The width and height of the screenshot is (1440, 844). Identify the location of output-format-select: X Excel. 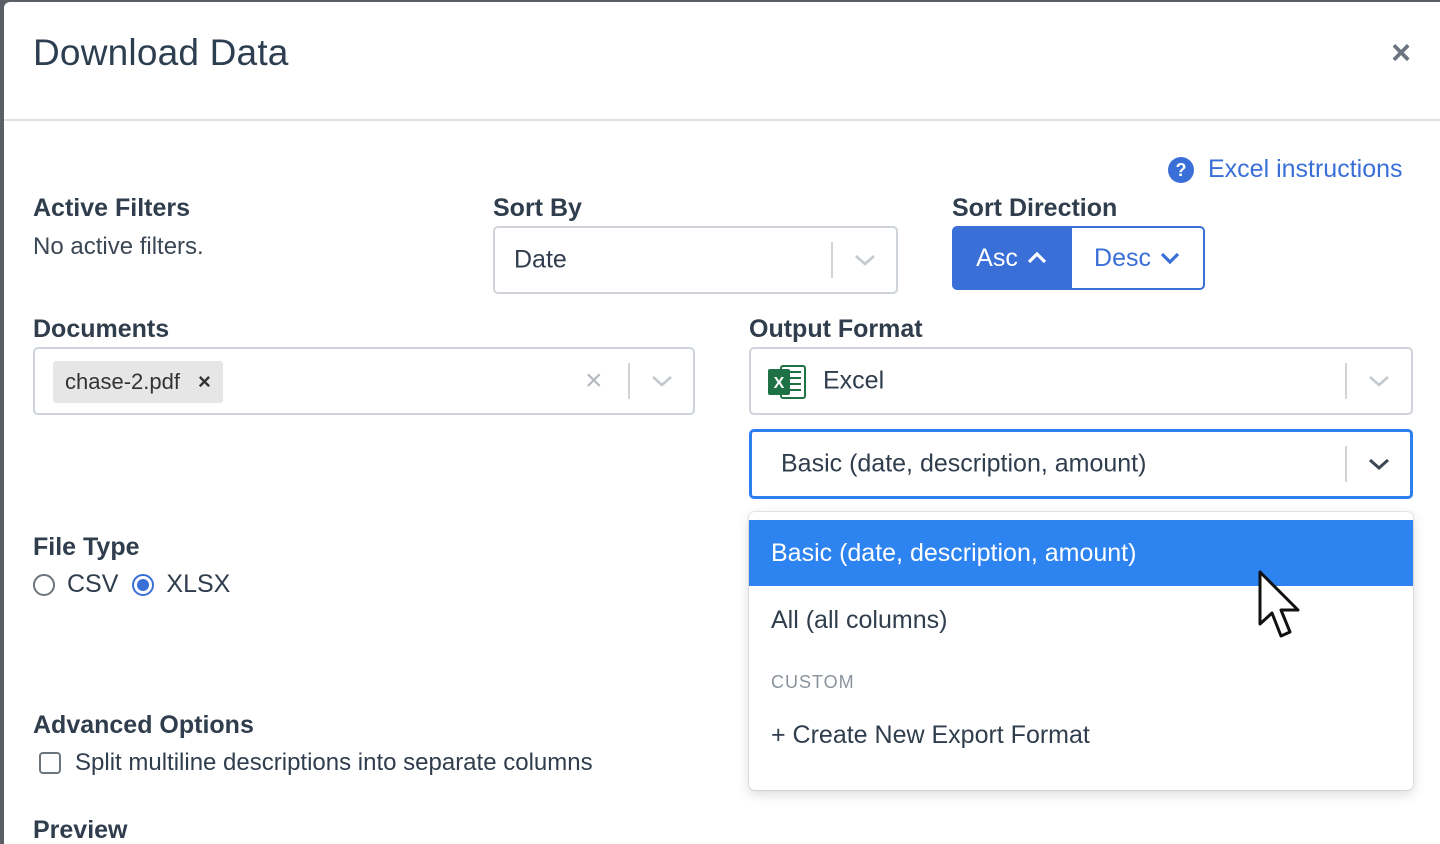
(1081, 381).